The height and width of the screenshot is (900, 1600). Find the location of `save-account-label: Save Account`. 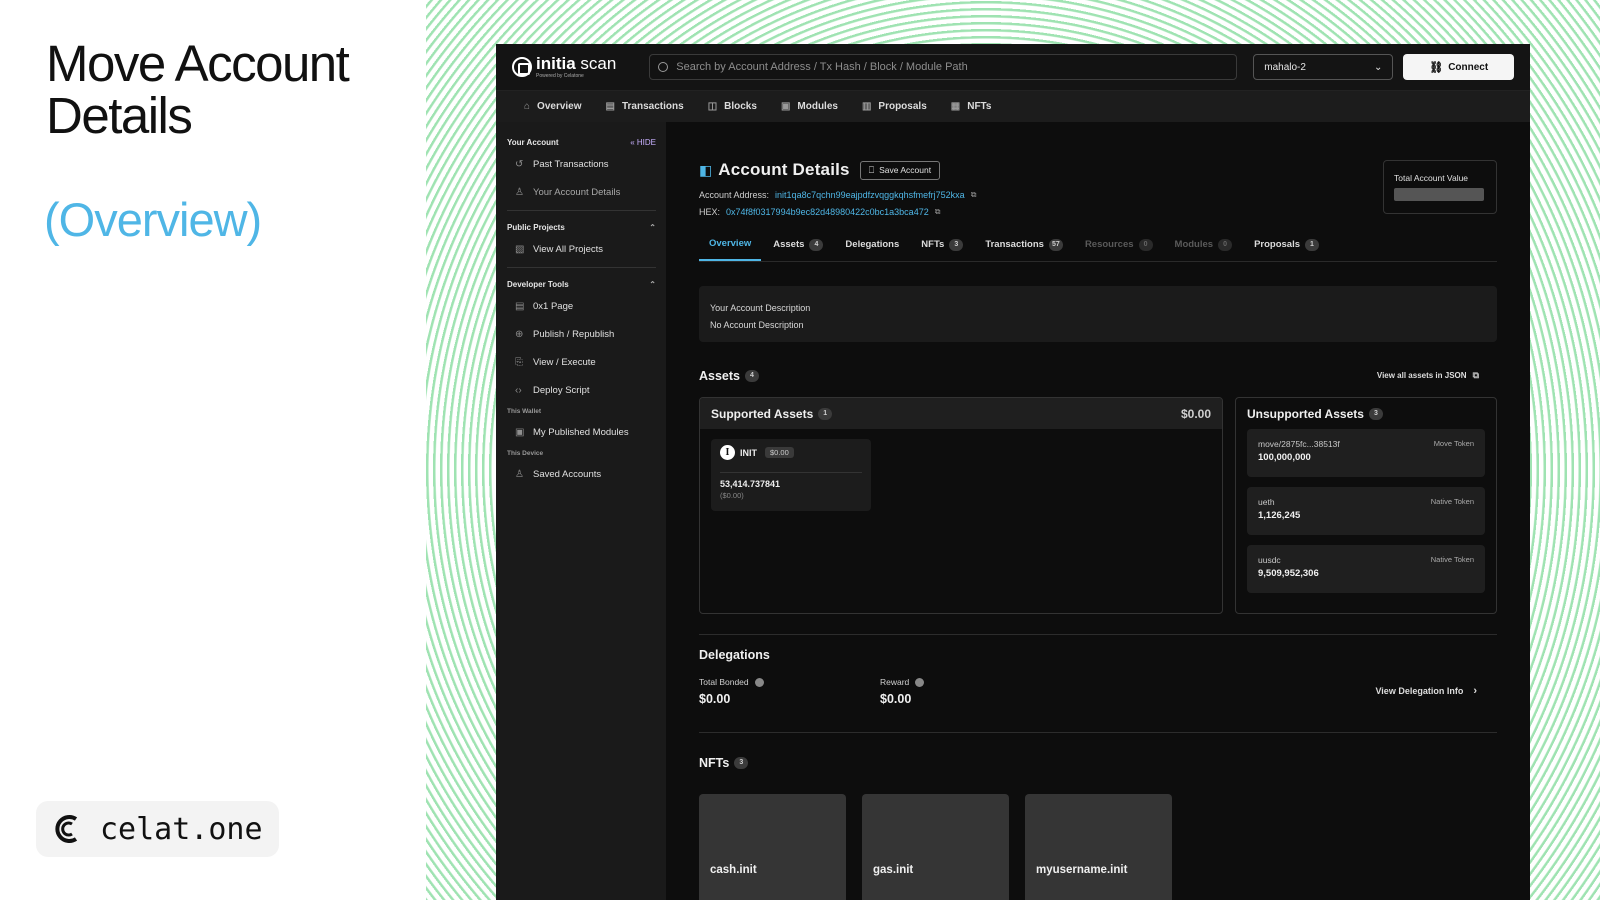

save-account-label: Save Account is located at coordinates (905, 170).